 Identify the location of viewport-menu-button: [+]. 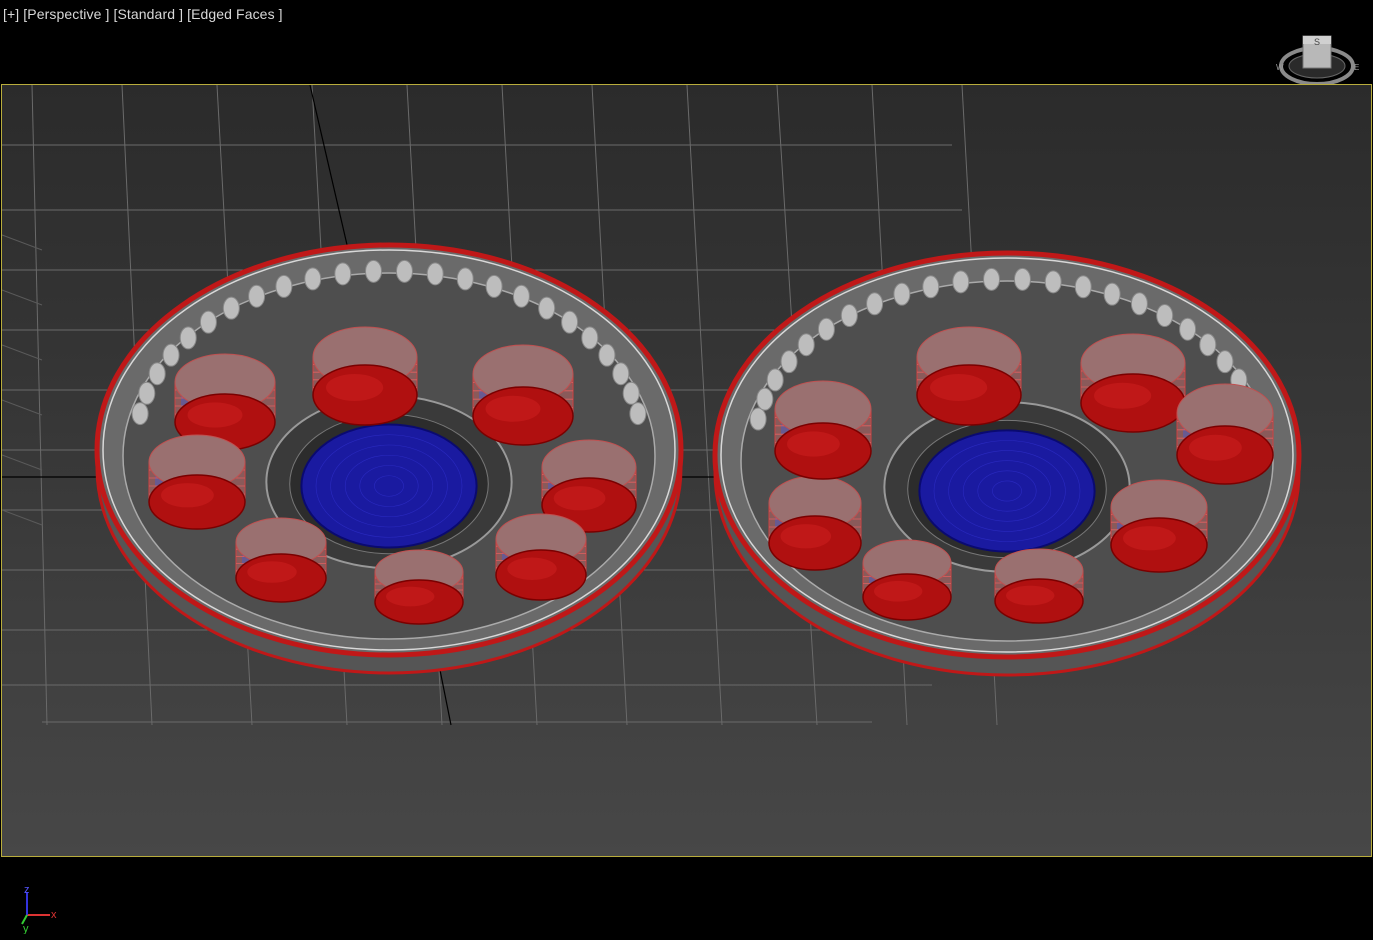
(11, 14).